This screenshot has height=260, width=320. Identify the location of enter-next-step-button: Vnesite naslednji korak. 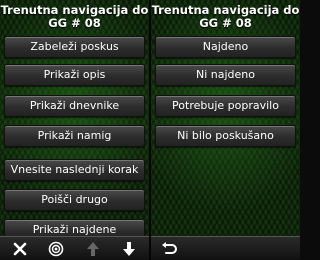
(74, 170).